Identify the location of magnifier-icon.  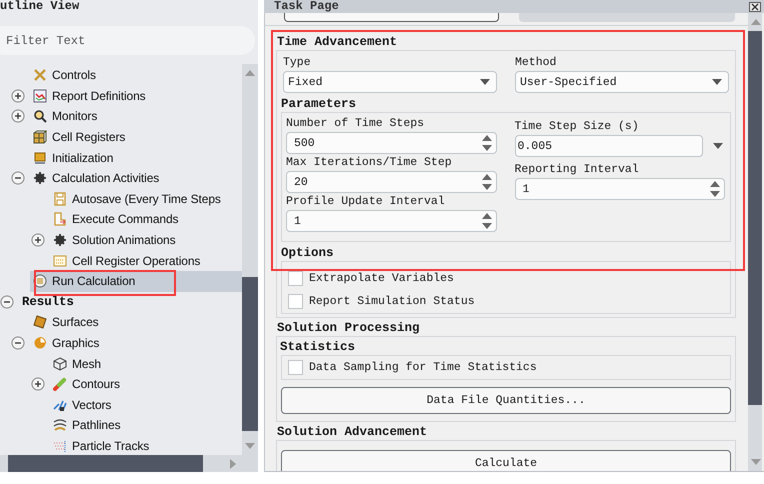
(40, 116).